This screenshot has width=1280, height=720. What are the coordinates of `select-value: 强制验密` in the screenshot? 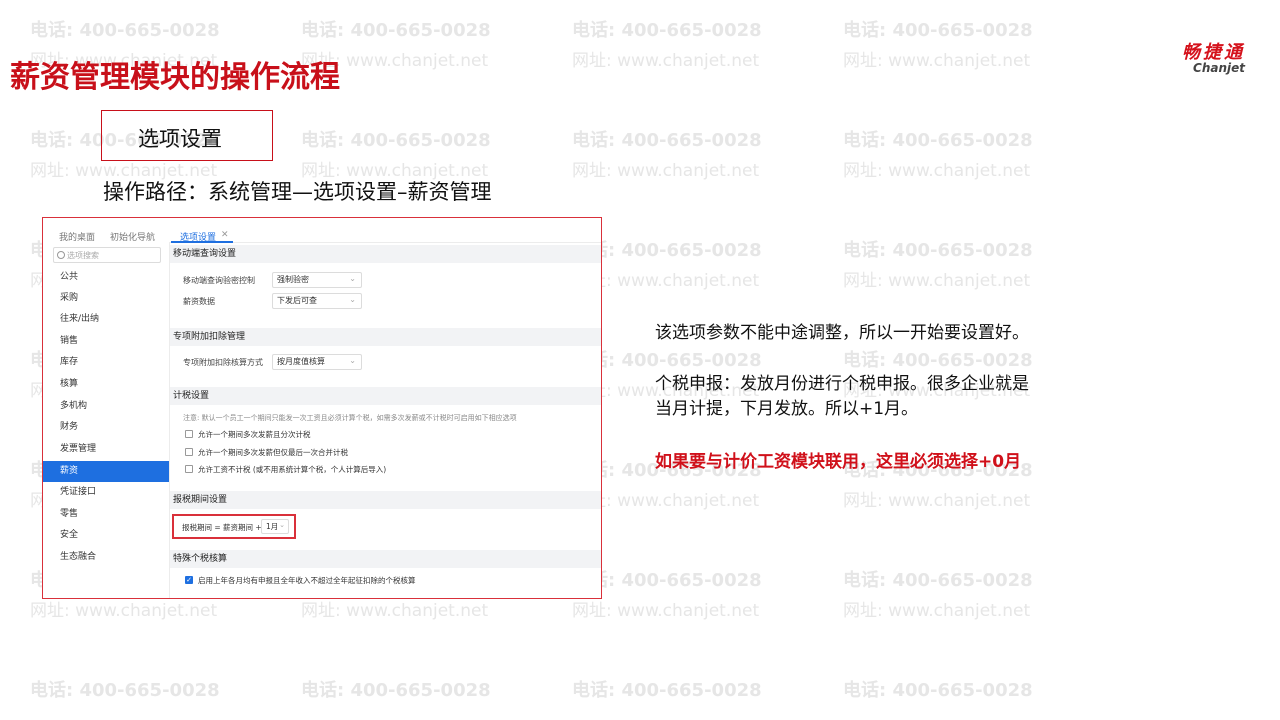 It's located at (293, 279).